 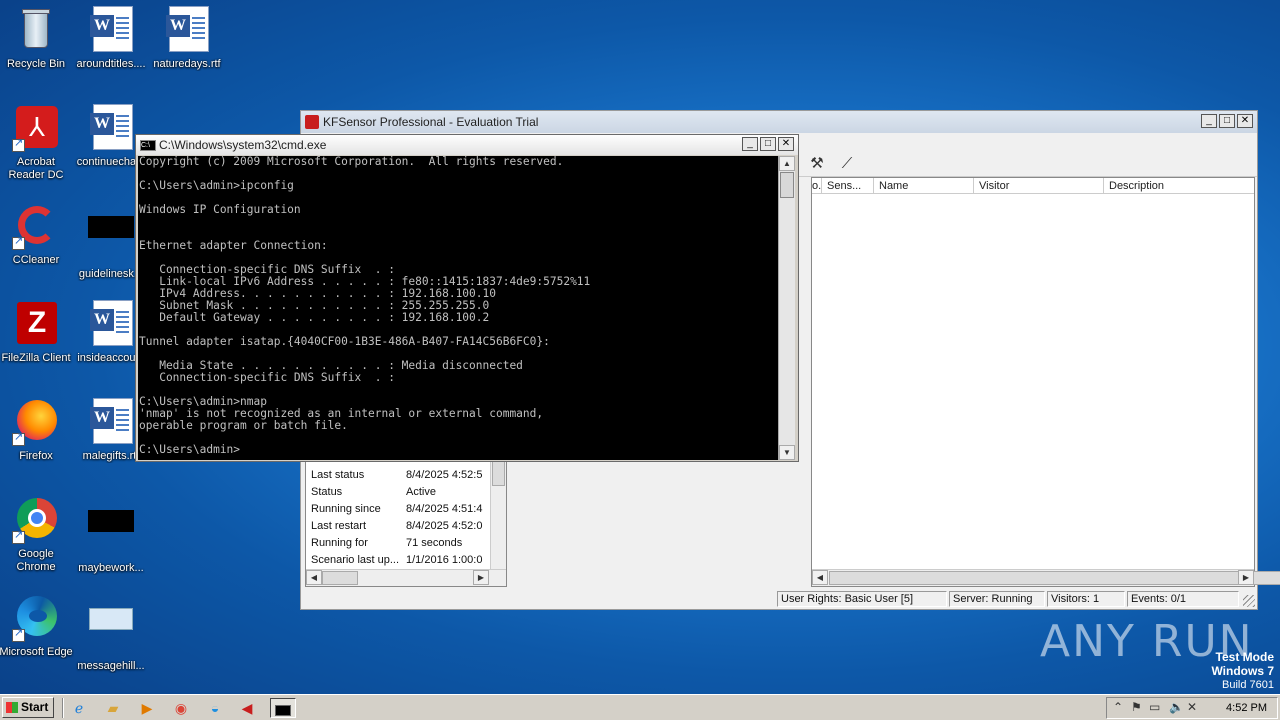 What do you see at coordinates (37, 38) in the screenshot?
I see `desktop-icon-recycle-bin: Recycle Bin` at bounding box center [37, 38].